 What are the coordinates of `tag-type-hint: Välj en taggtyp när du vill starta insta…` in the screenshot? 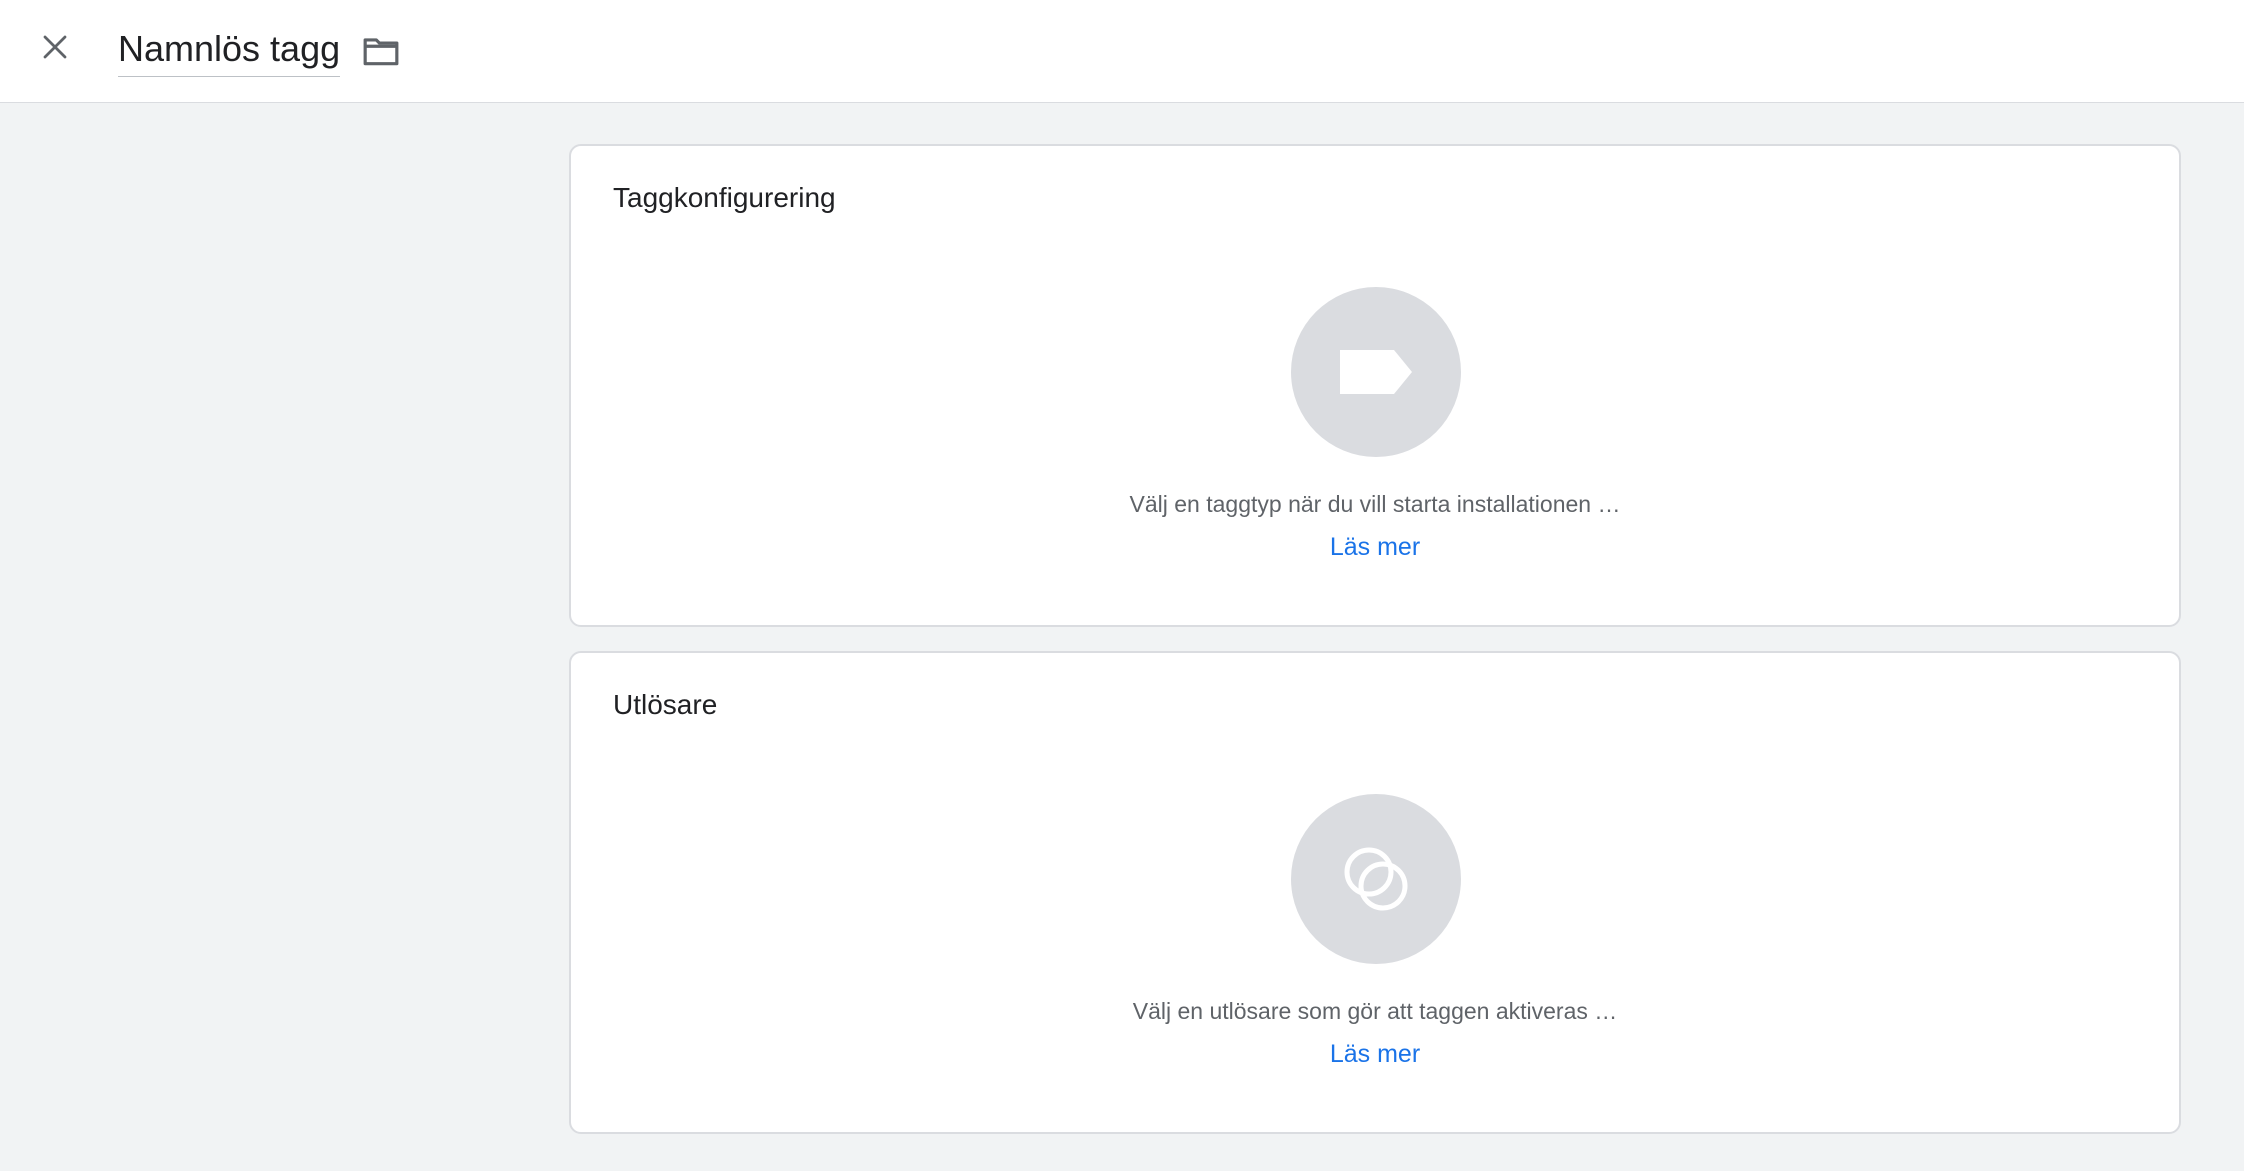 It's located at (1375, 504).